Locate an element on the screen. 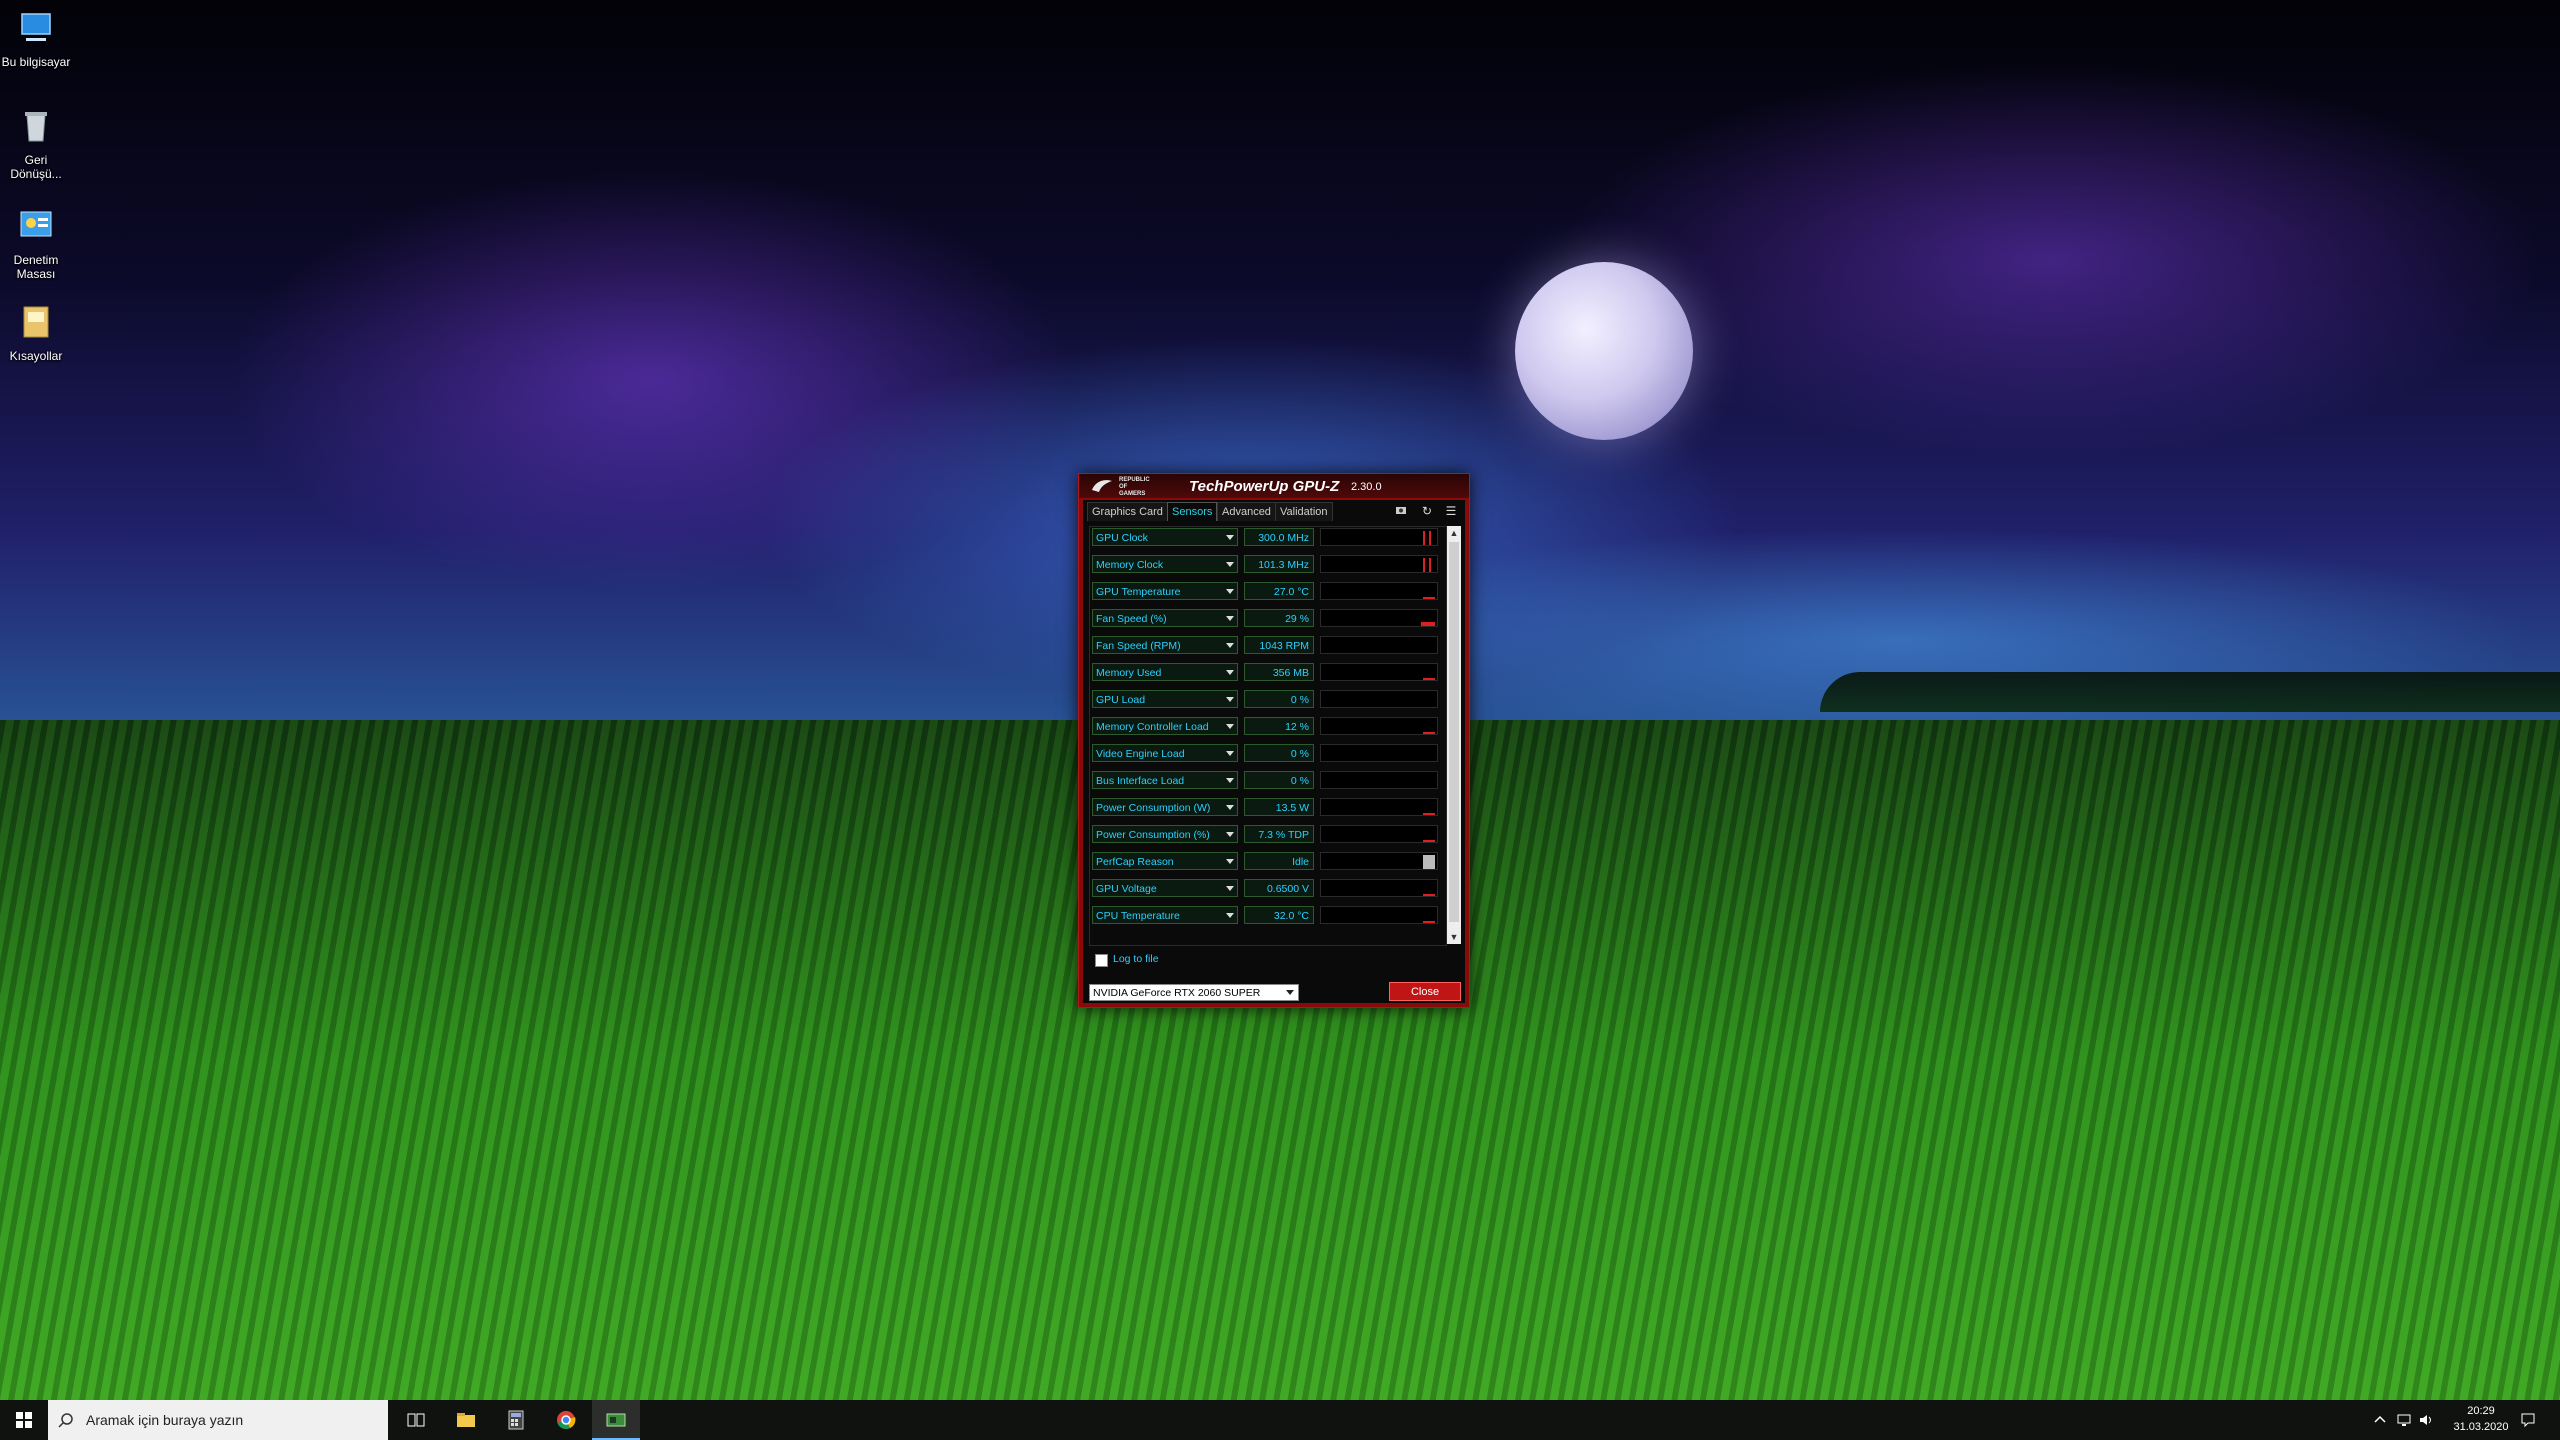 The width and height of the screenshot is (2560, 1440). sensor-value: 7.3 % TDP is located at coordinates (1279, 834).